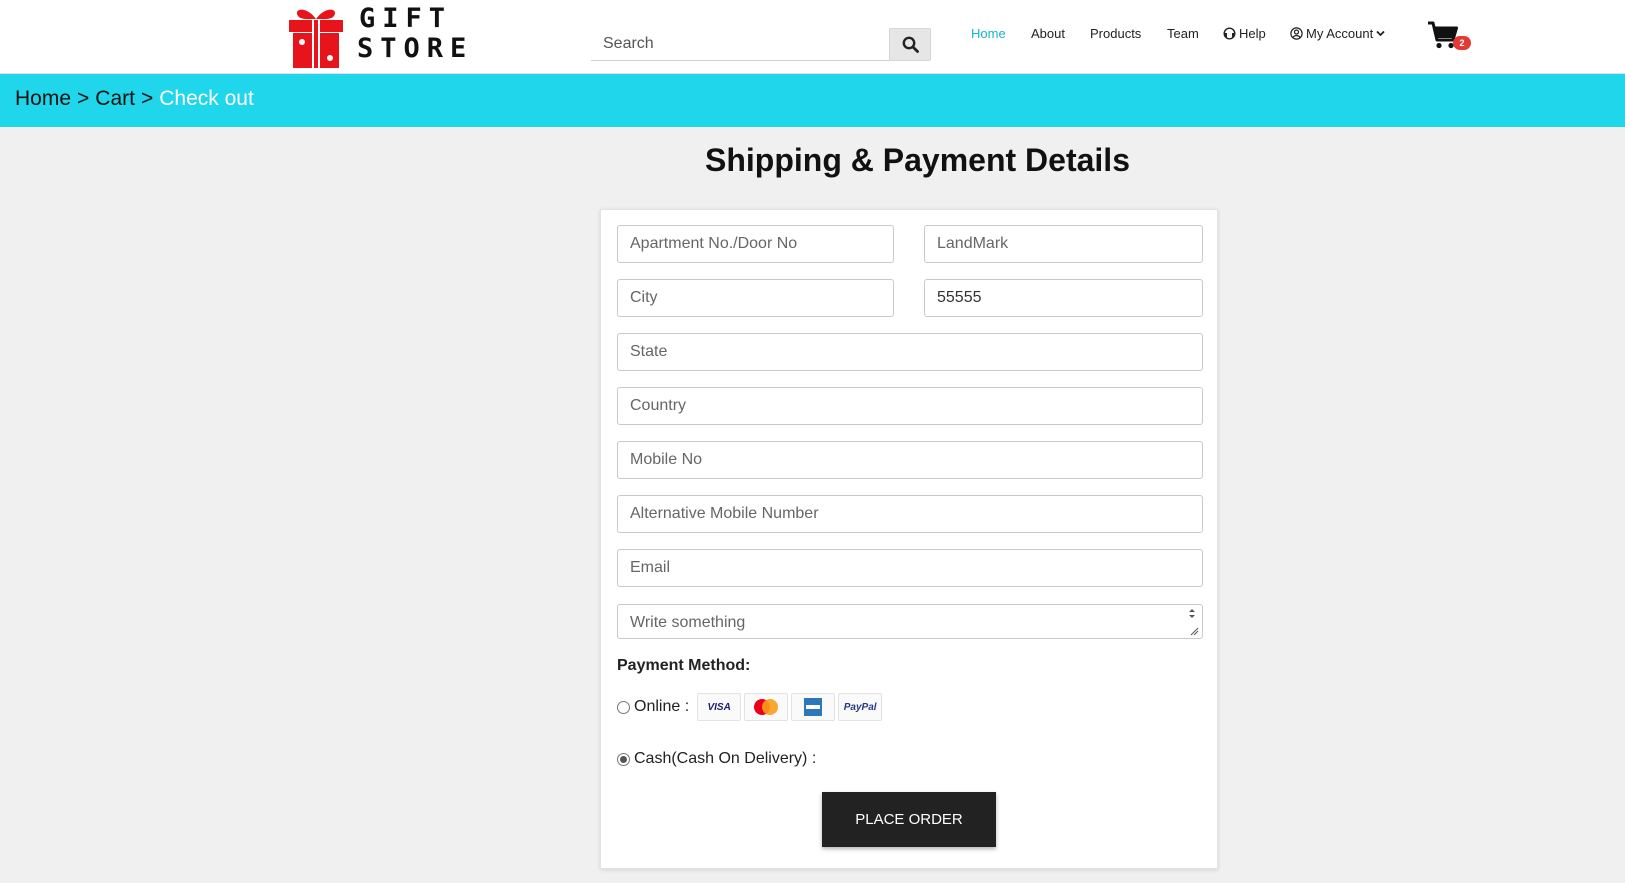 The image size is (1625, 883). Describe the element at coordinates (790, 707) in the screenshot. I see `card-icons: VISA PayPal` at that location.